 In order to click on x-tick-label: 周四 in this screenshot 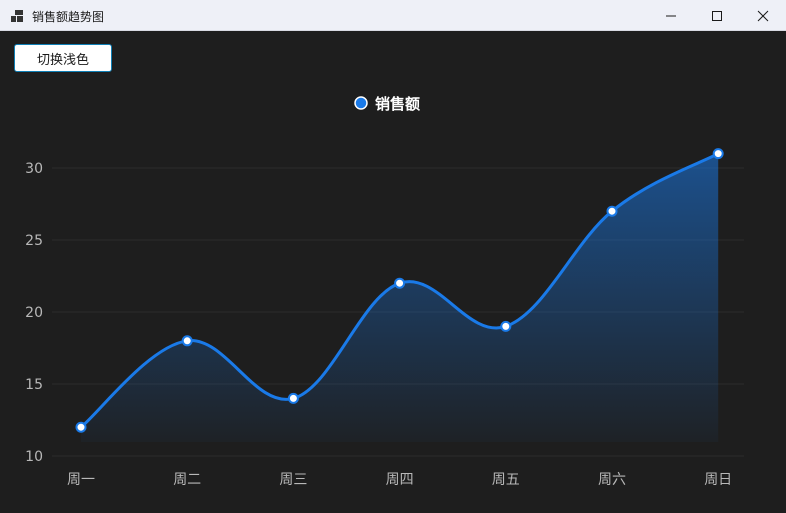, I will do `click(400, 480)`.